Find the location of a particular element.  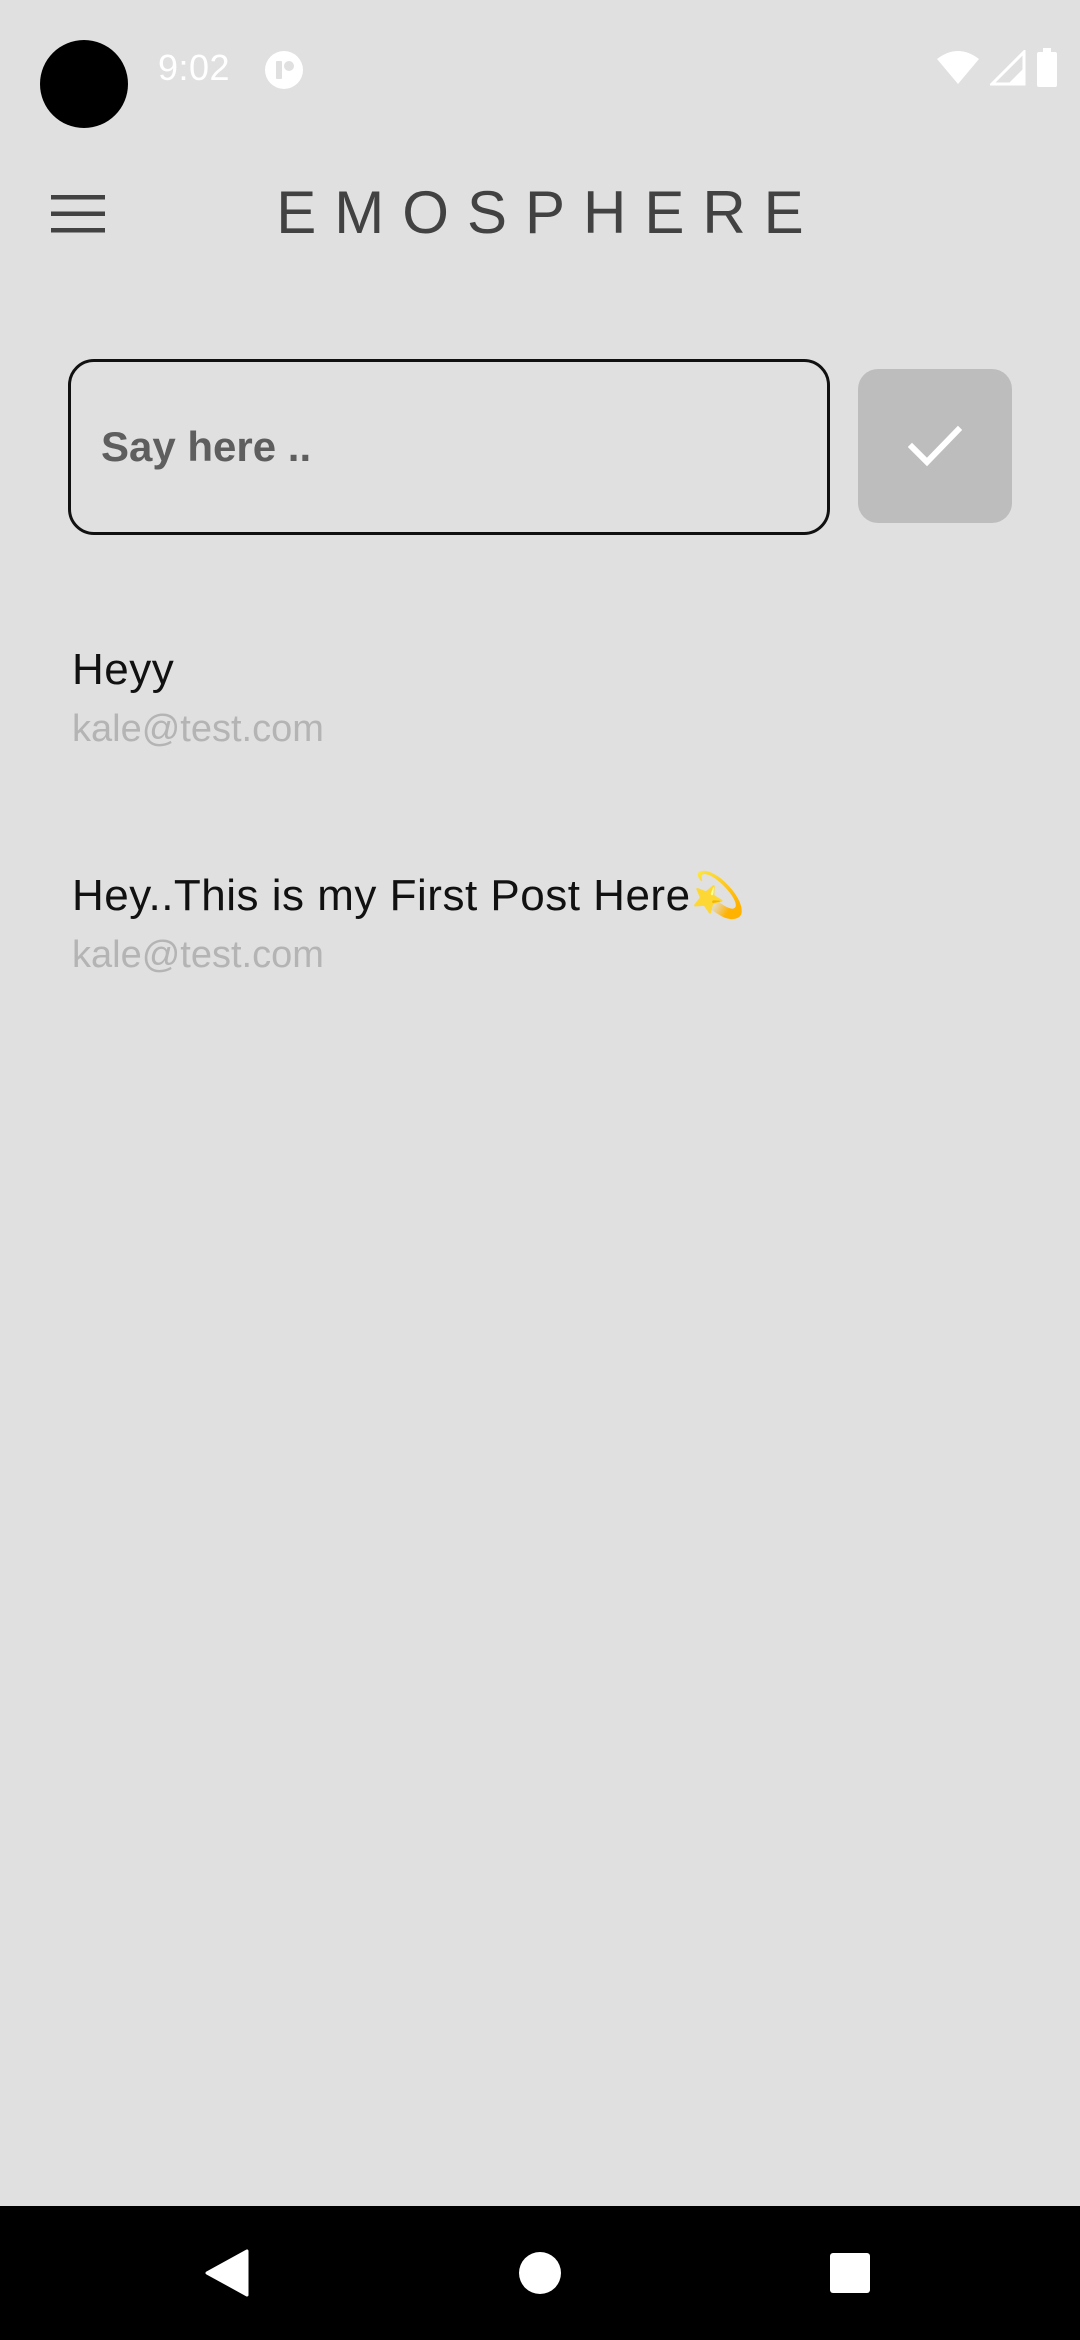

submit-post-button is located at coordinates (935, 446).